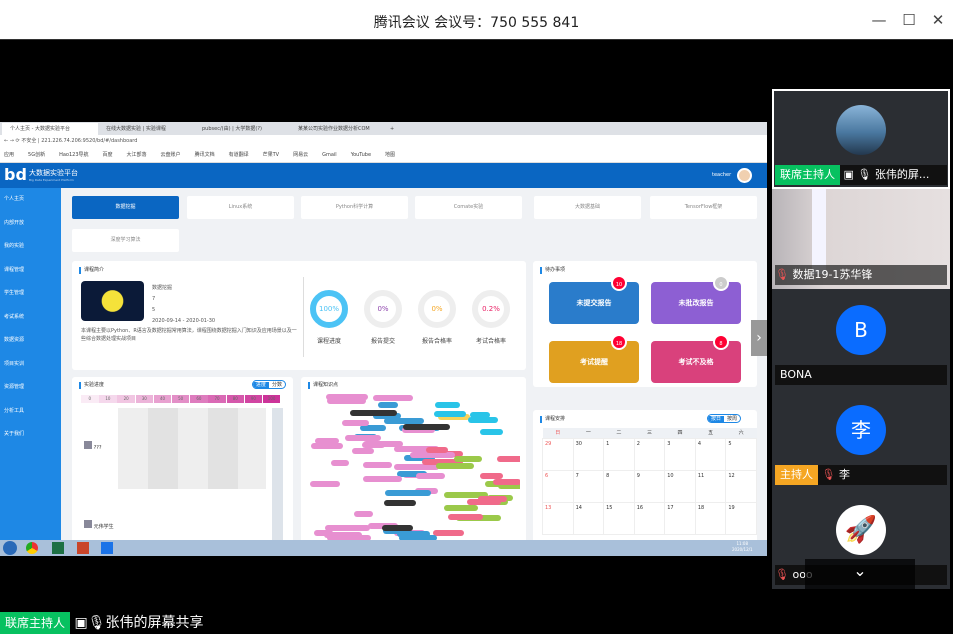  What do you see at coordinates (242, 129) in the screenshot?
I see `browser-tab: pubsec/(由) | 大学数据(?)` at bounding box center [242, 129].